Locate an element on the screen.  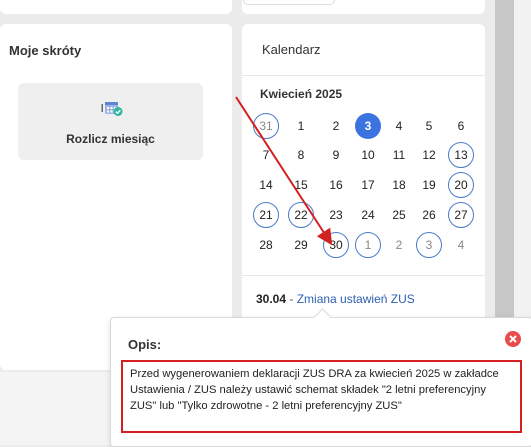
calendar-day: 21 is located at coordinates (266, 215).